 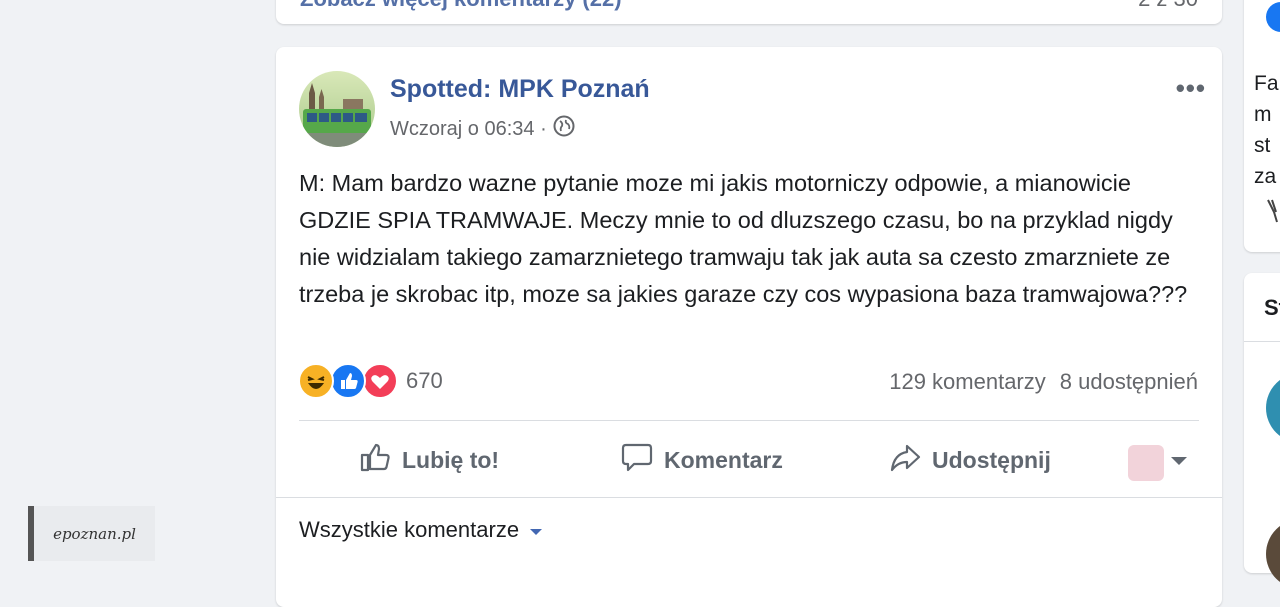 I want to click on see-more-comments-link: Zobacz więcej komentarzy (22), so click(x=461, y=6).